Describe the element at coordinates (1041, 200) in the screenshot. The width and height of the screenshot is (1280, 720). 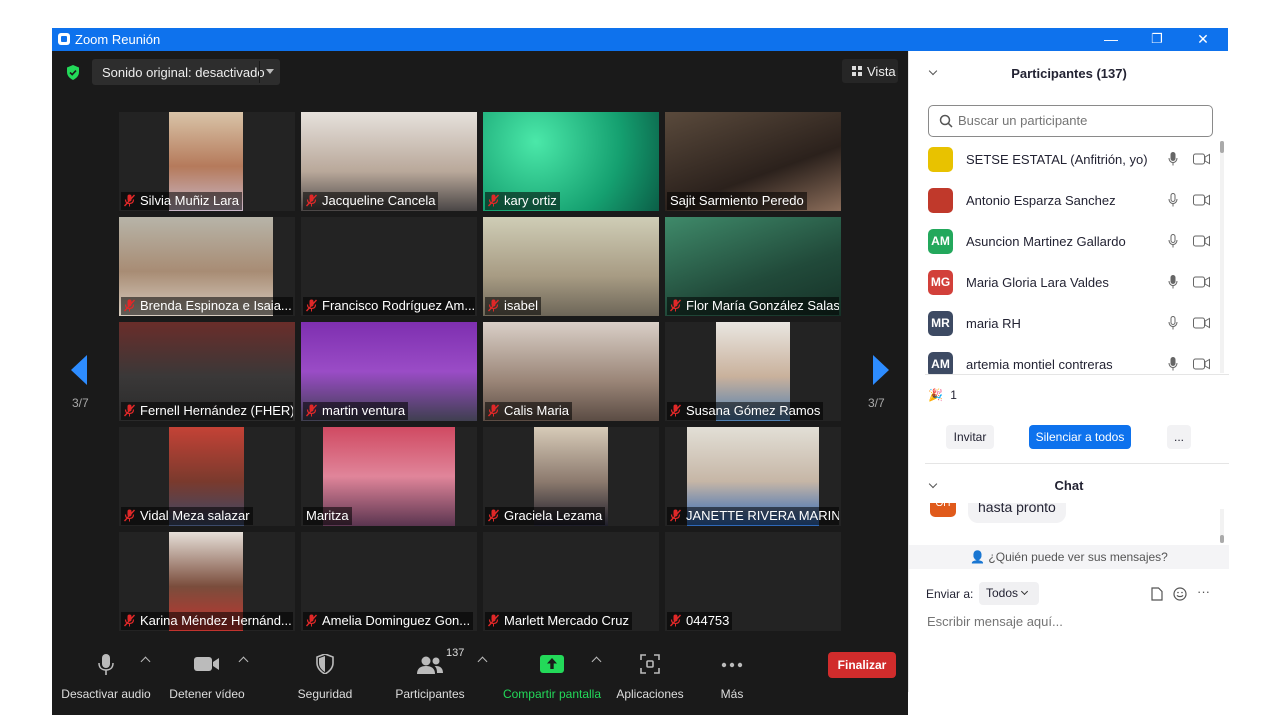
I see `participant-list-name: Antonio Esparza Sanchez` at that location.